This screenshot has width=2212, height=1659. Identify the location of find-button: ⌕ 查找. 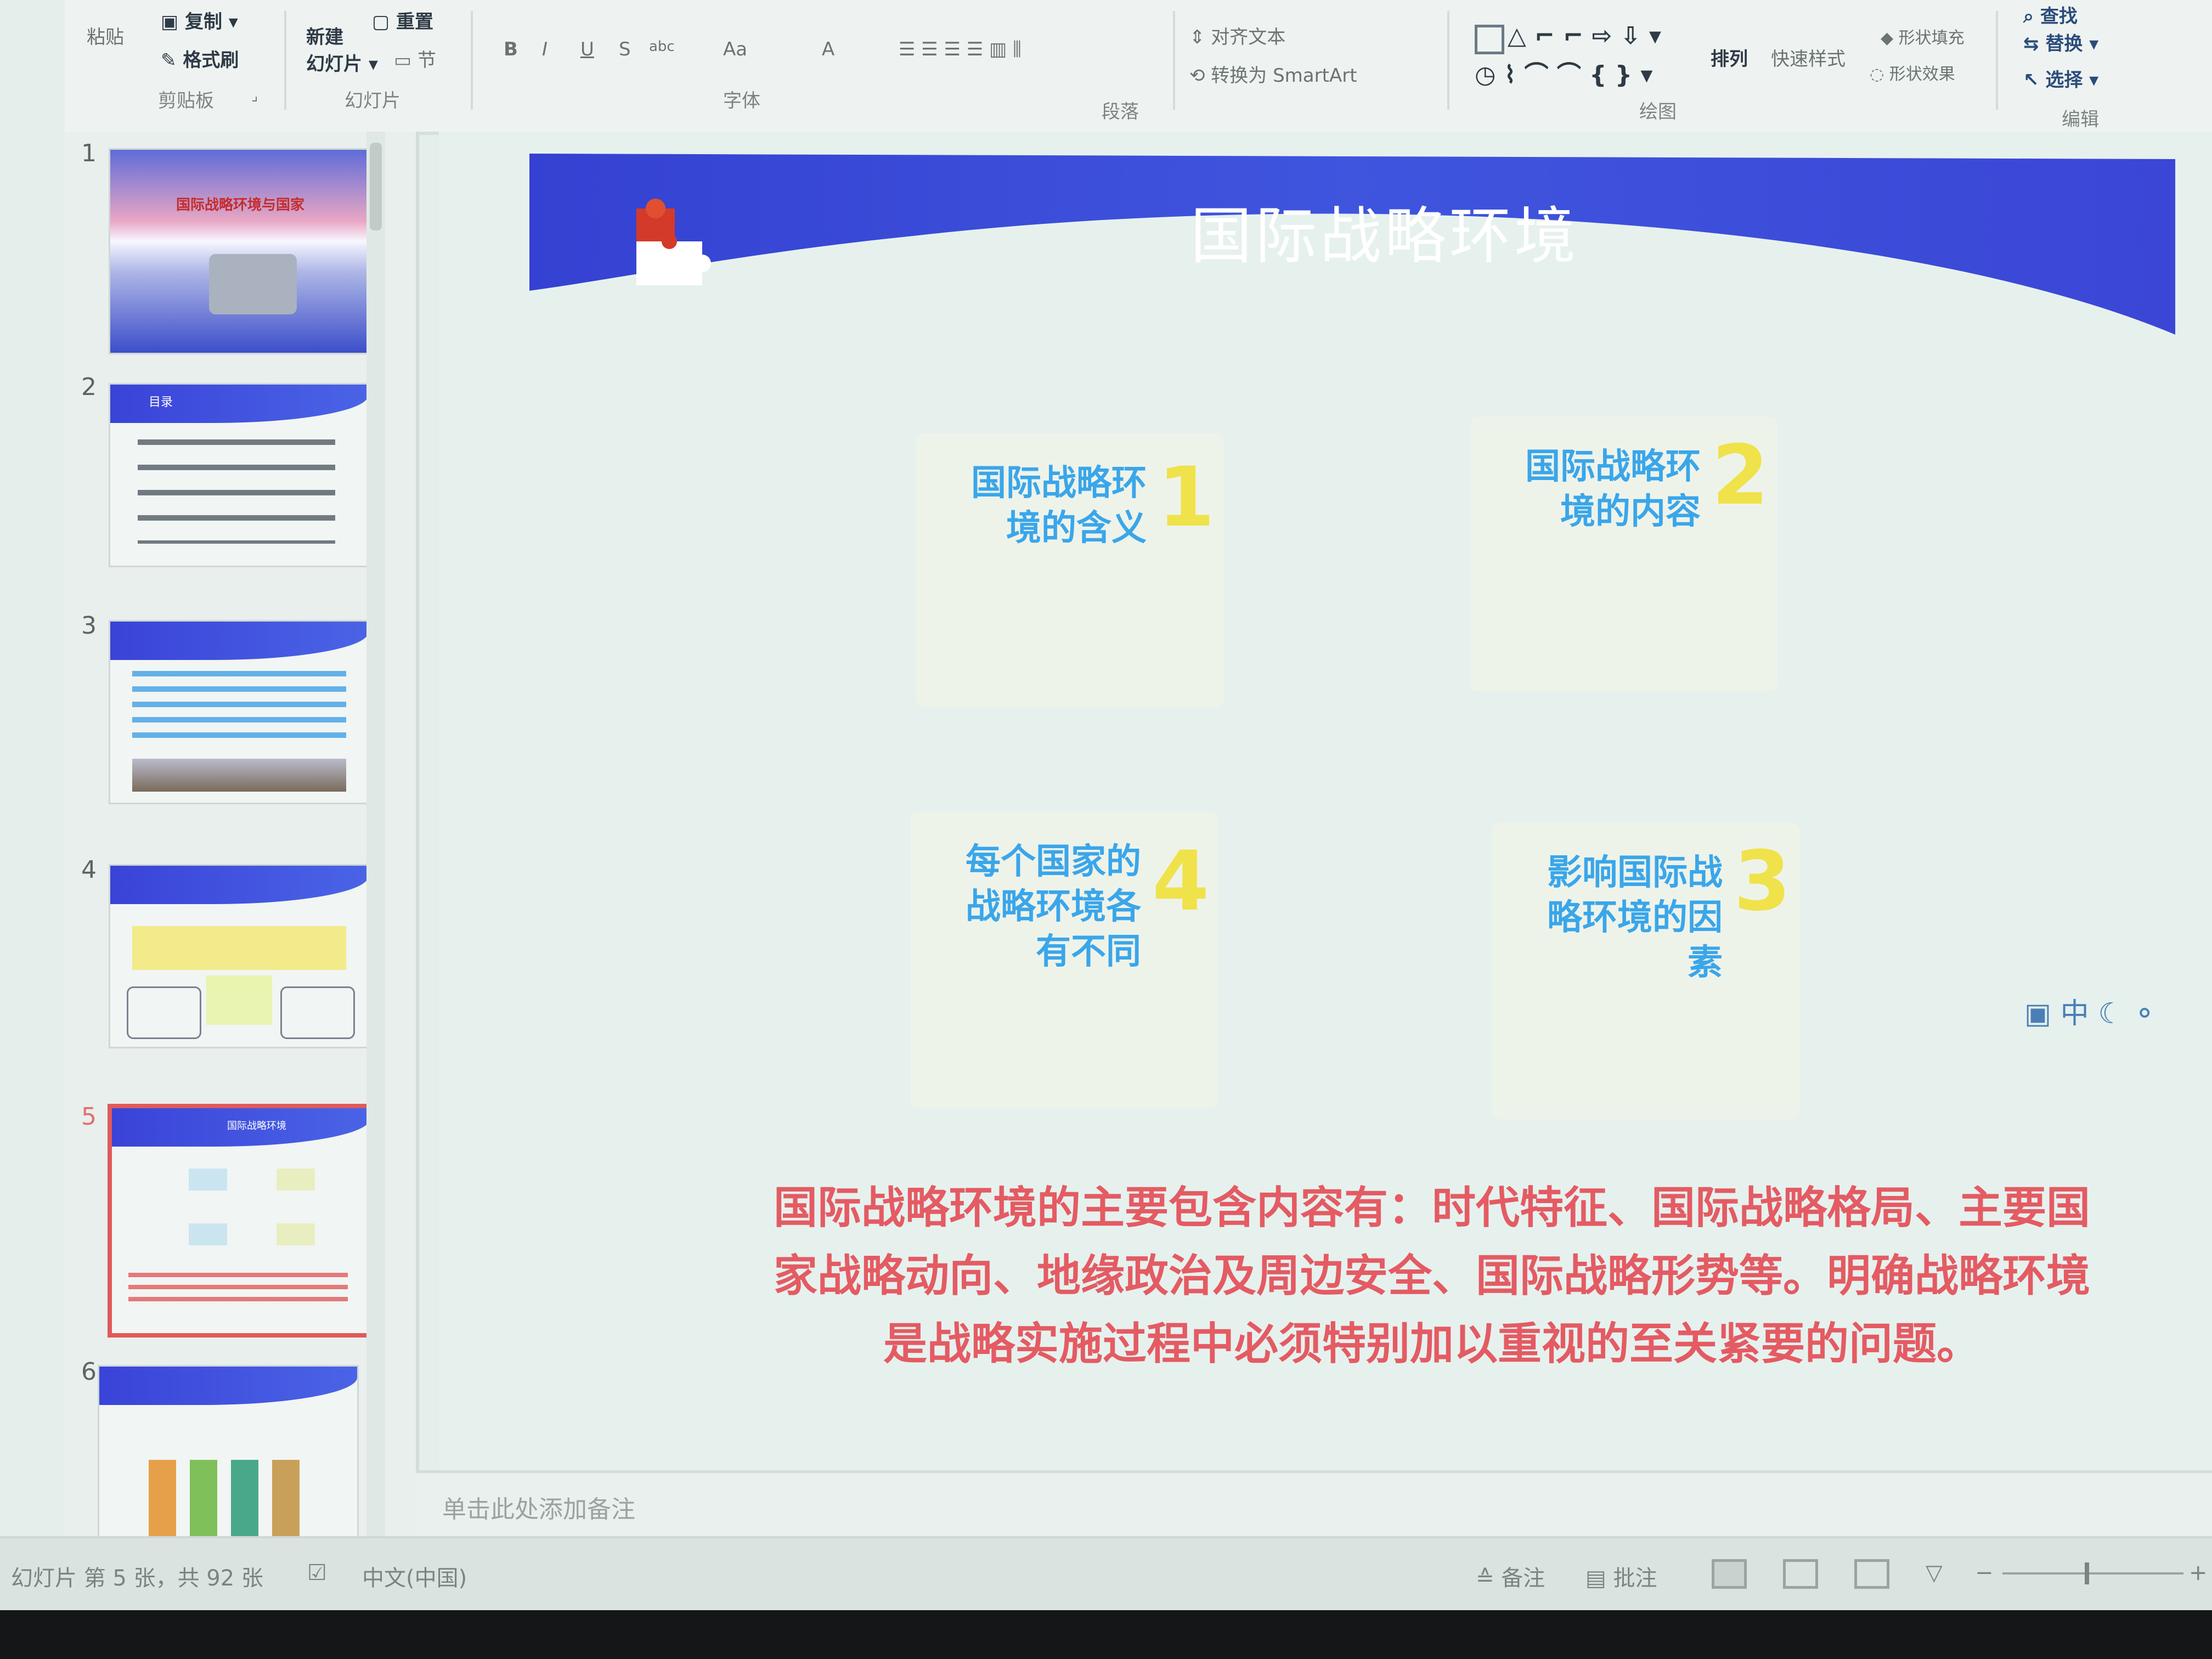
(2050, 14).